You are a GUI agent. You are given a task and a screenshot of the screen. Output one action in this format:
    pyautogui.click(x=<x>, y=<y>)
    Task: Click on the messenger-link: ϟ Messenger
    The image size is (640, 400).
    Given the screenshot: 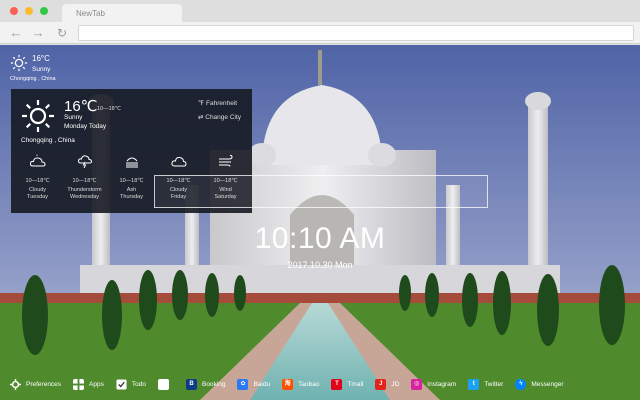 What is the action you would take?
    pyautogui.click(x=539, y=384)
    